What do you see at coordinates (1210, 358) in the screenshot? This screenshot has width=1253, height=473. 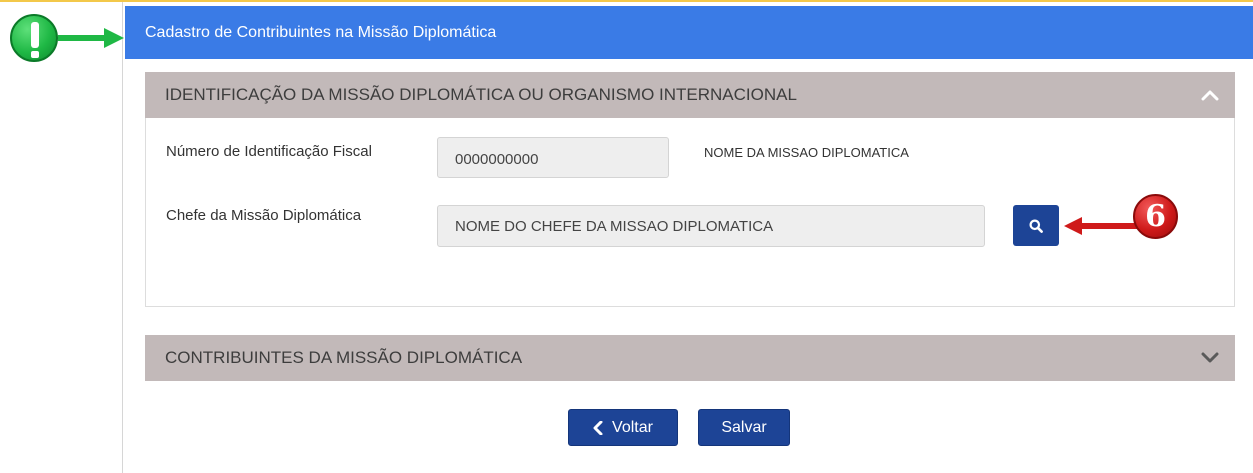 I see `chevron-down-icon` at bounding box center [1210, 358].